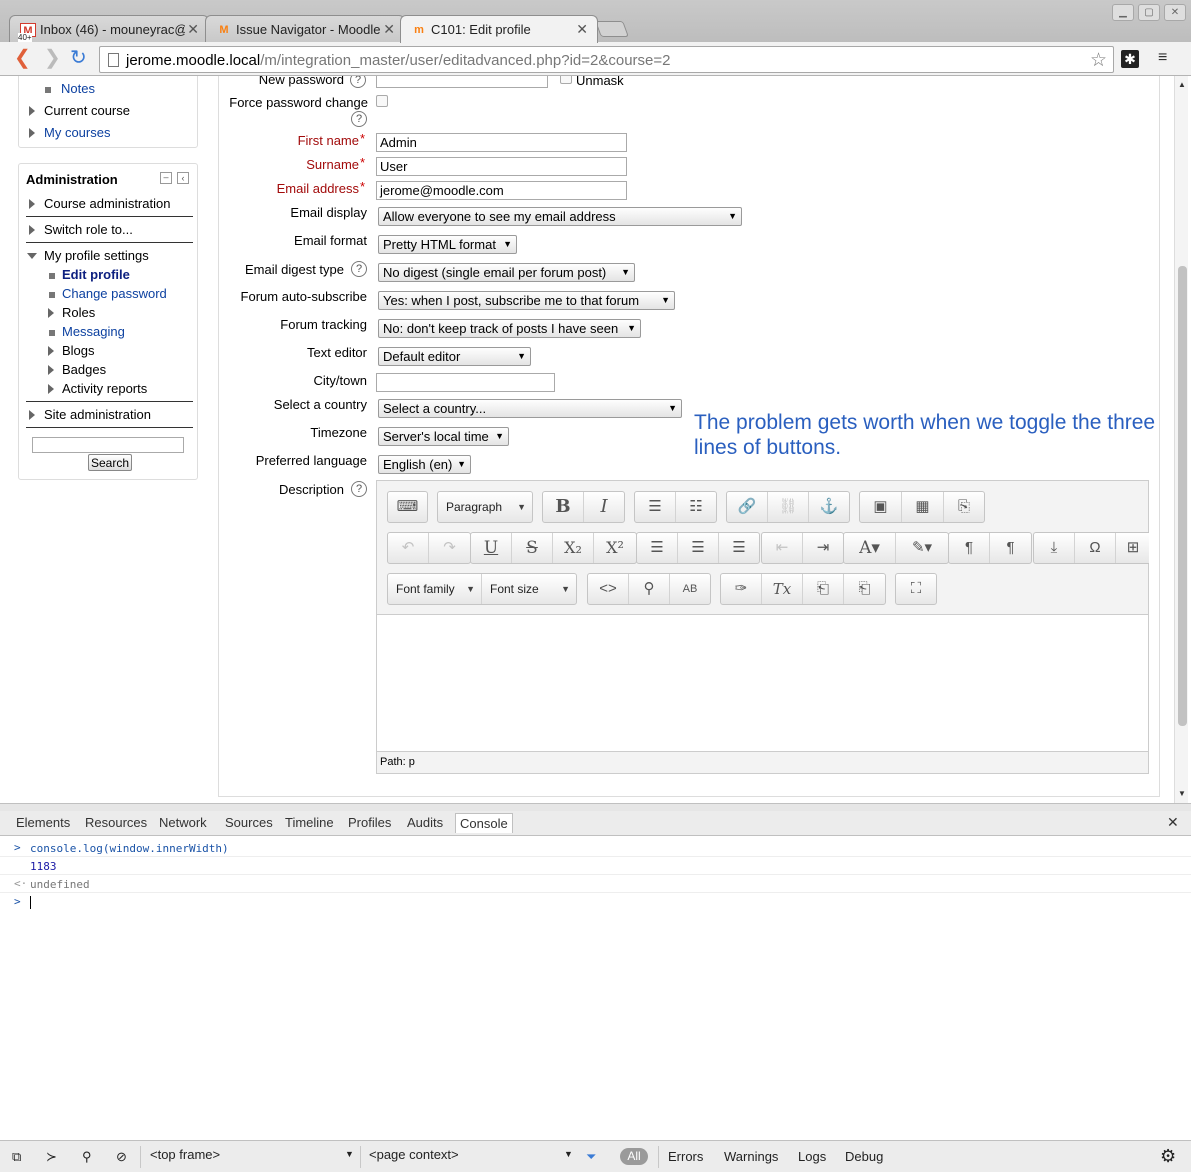 Image resolution: width=1191 pixels, height=1172 pixels. I want to click on fullscreen-icon: ⛶, so click(916, 589).